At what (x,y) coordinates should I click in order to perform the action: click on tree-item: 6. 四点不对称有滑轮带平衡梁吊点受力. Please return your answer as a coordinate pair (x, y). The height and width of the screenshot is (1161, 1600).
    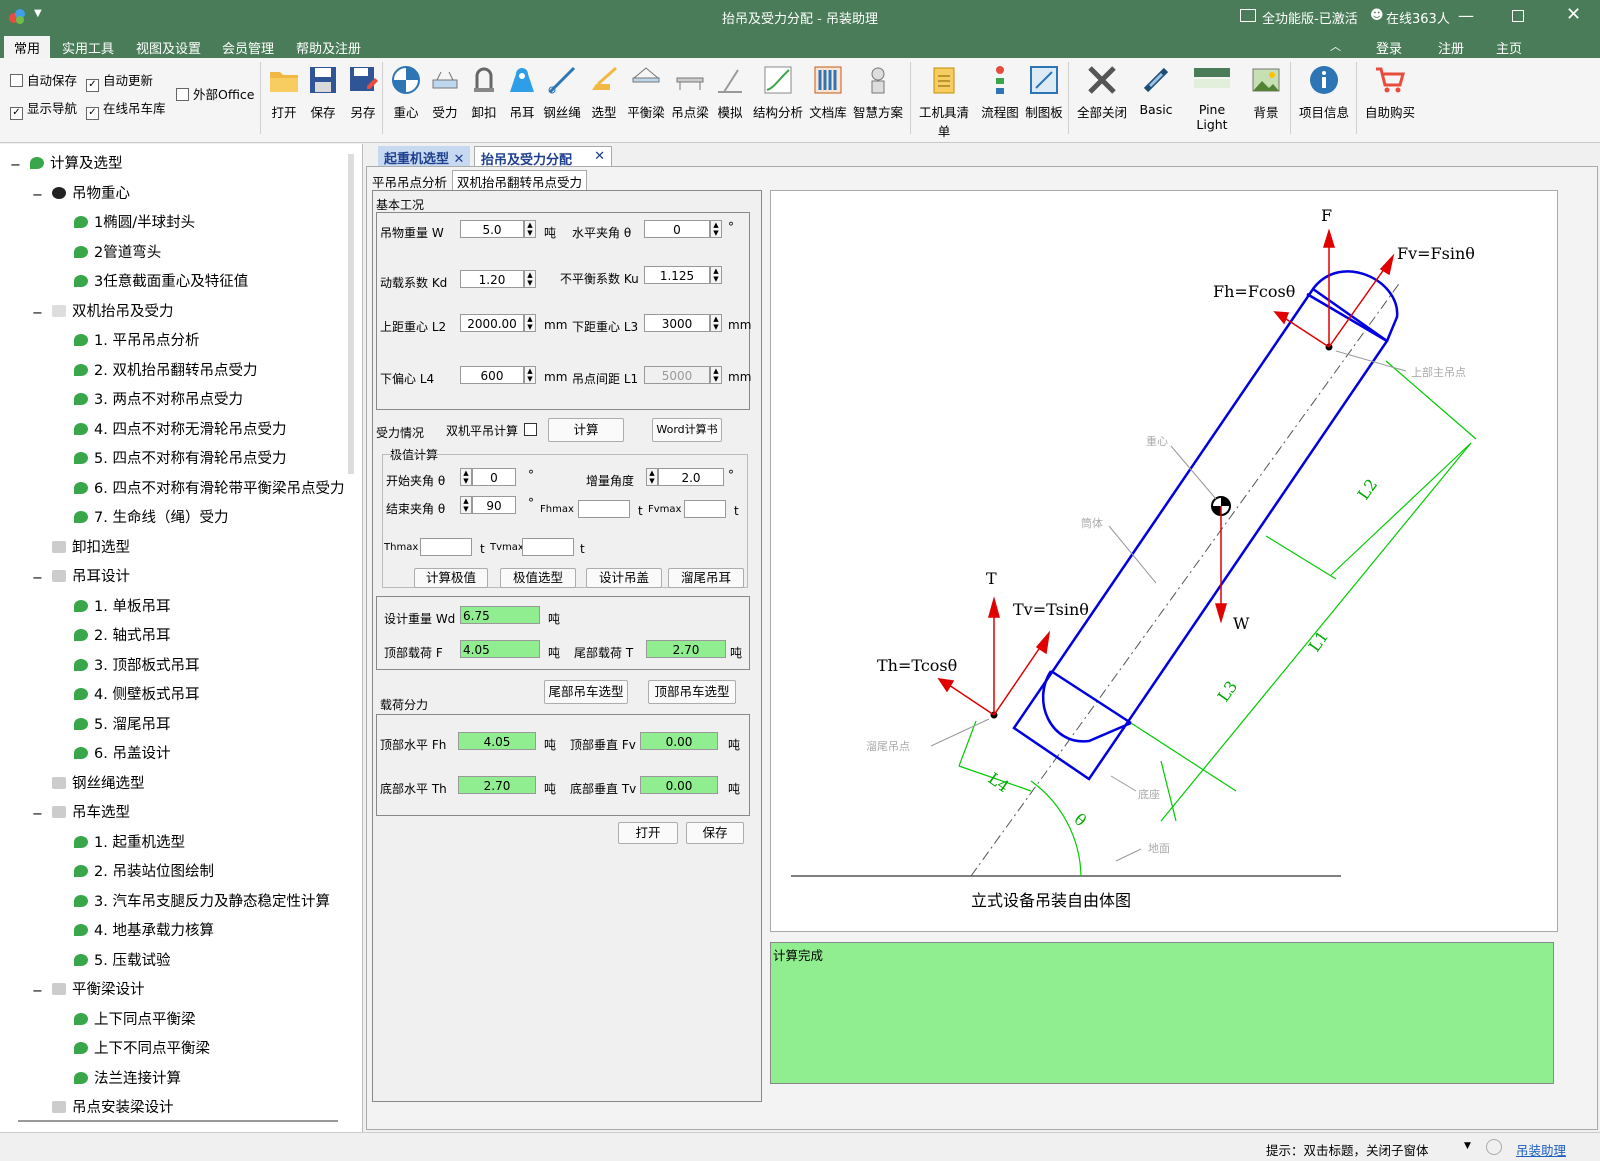
    Looking at the image, I should click on (209, 487).